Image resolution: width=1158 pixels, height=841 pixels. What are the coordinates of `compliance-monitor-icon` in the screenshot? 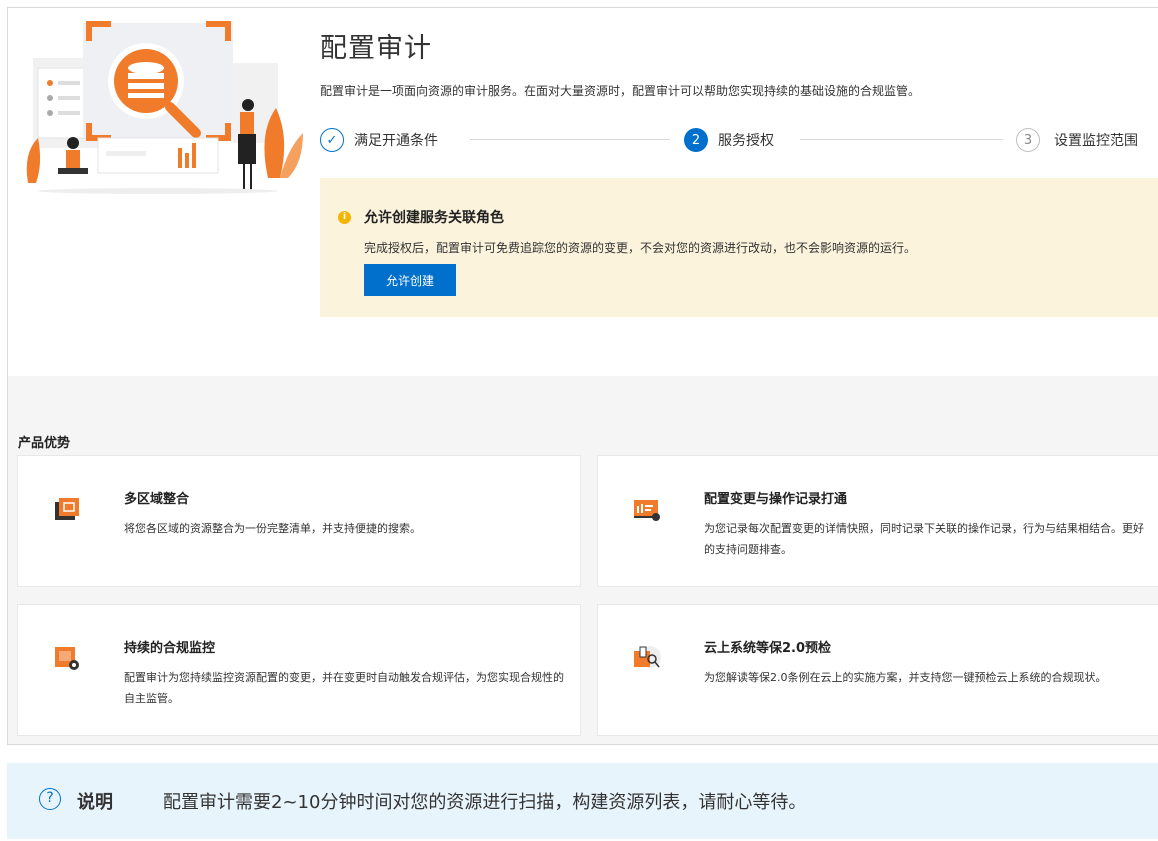 It's located at (67, 658).